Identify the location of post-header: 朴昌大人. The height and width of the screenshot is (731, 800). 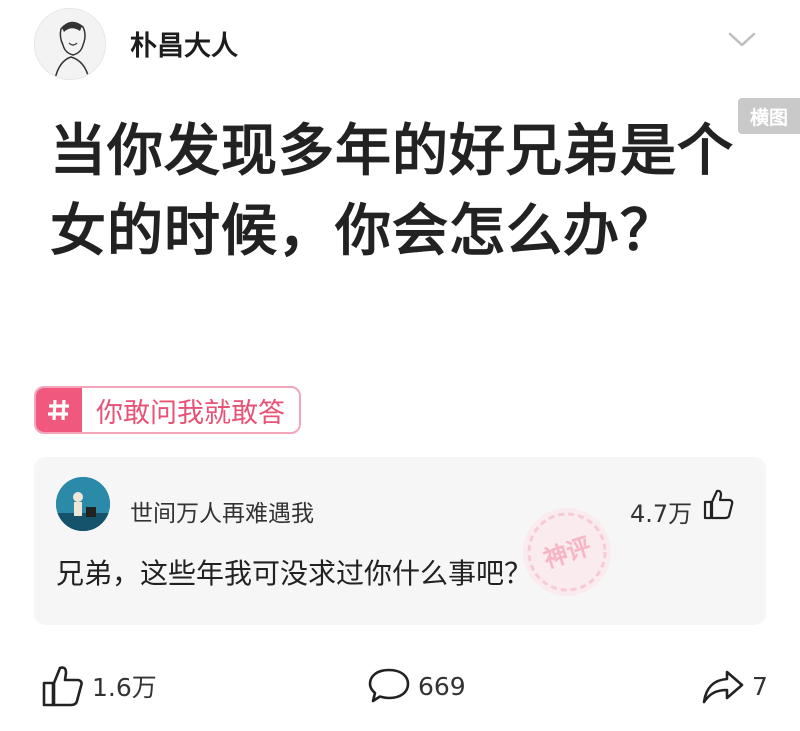
(400, 45).